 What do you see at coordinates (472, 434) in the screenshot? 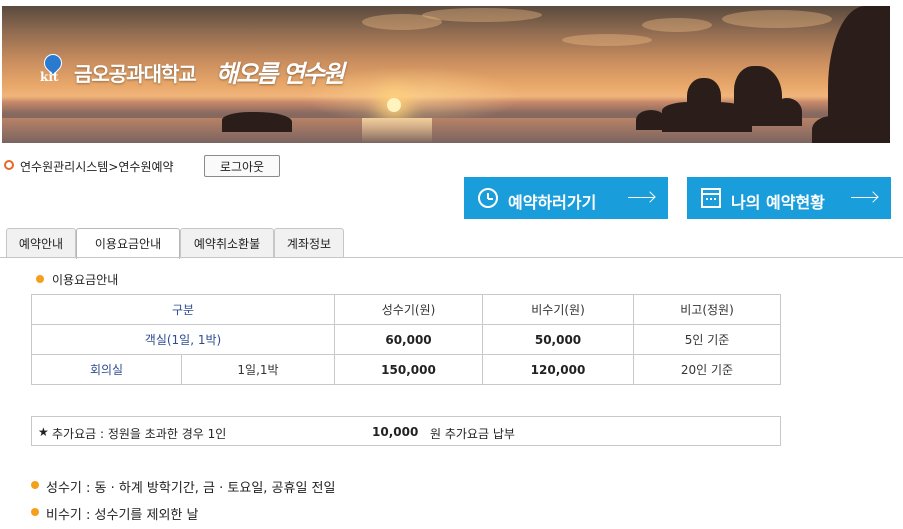
I see `extra-fee-unit: 원 추가요금 납부` at bounding box center [472, 434].